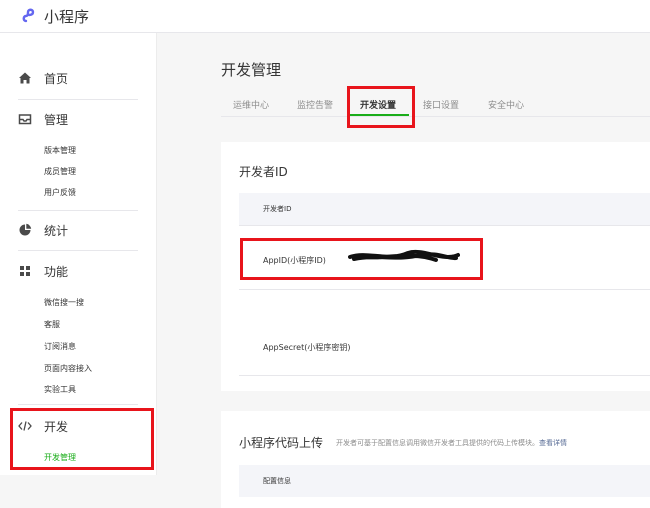 The width and height of the screenshot is (650, 508). I want to click on miniprogram-logo-icon, so click(28, 15).